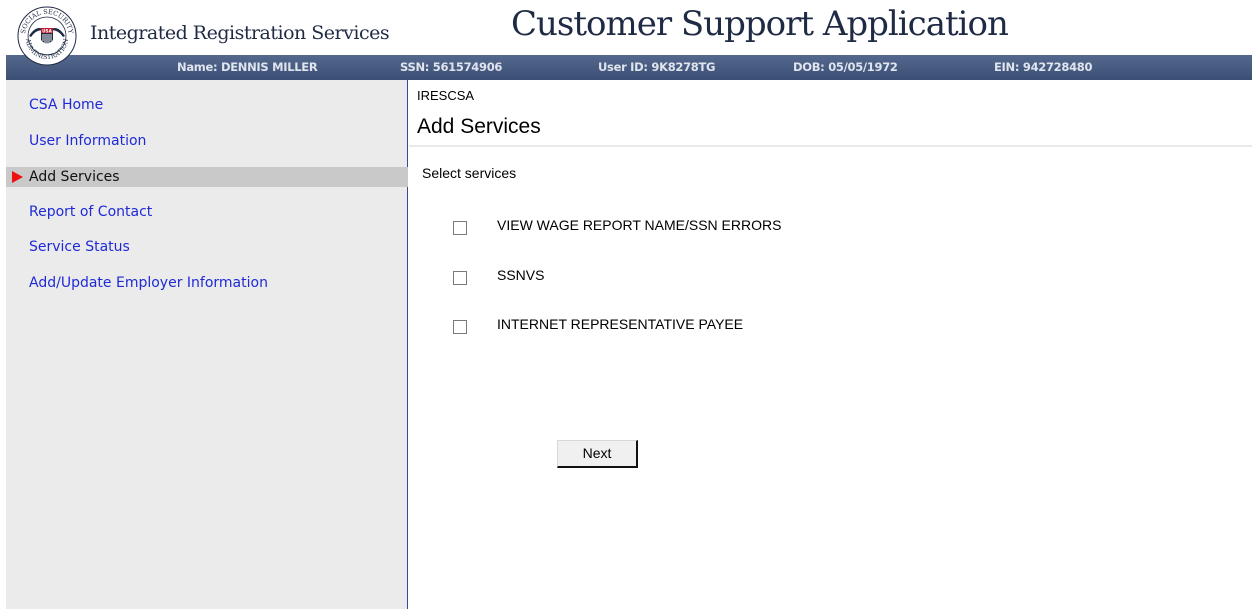 Image resolution: width=1252 pixels, height=609 pixels. What do you see at coordinates (74, 177) in the screenshot?
I see `sidebar-item-label: Add Services` at bounding box center [74, 177].